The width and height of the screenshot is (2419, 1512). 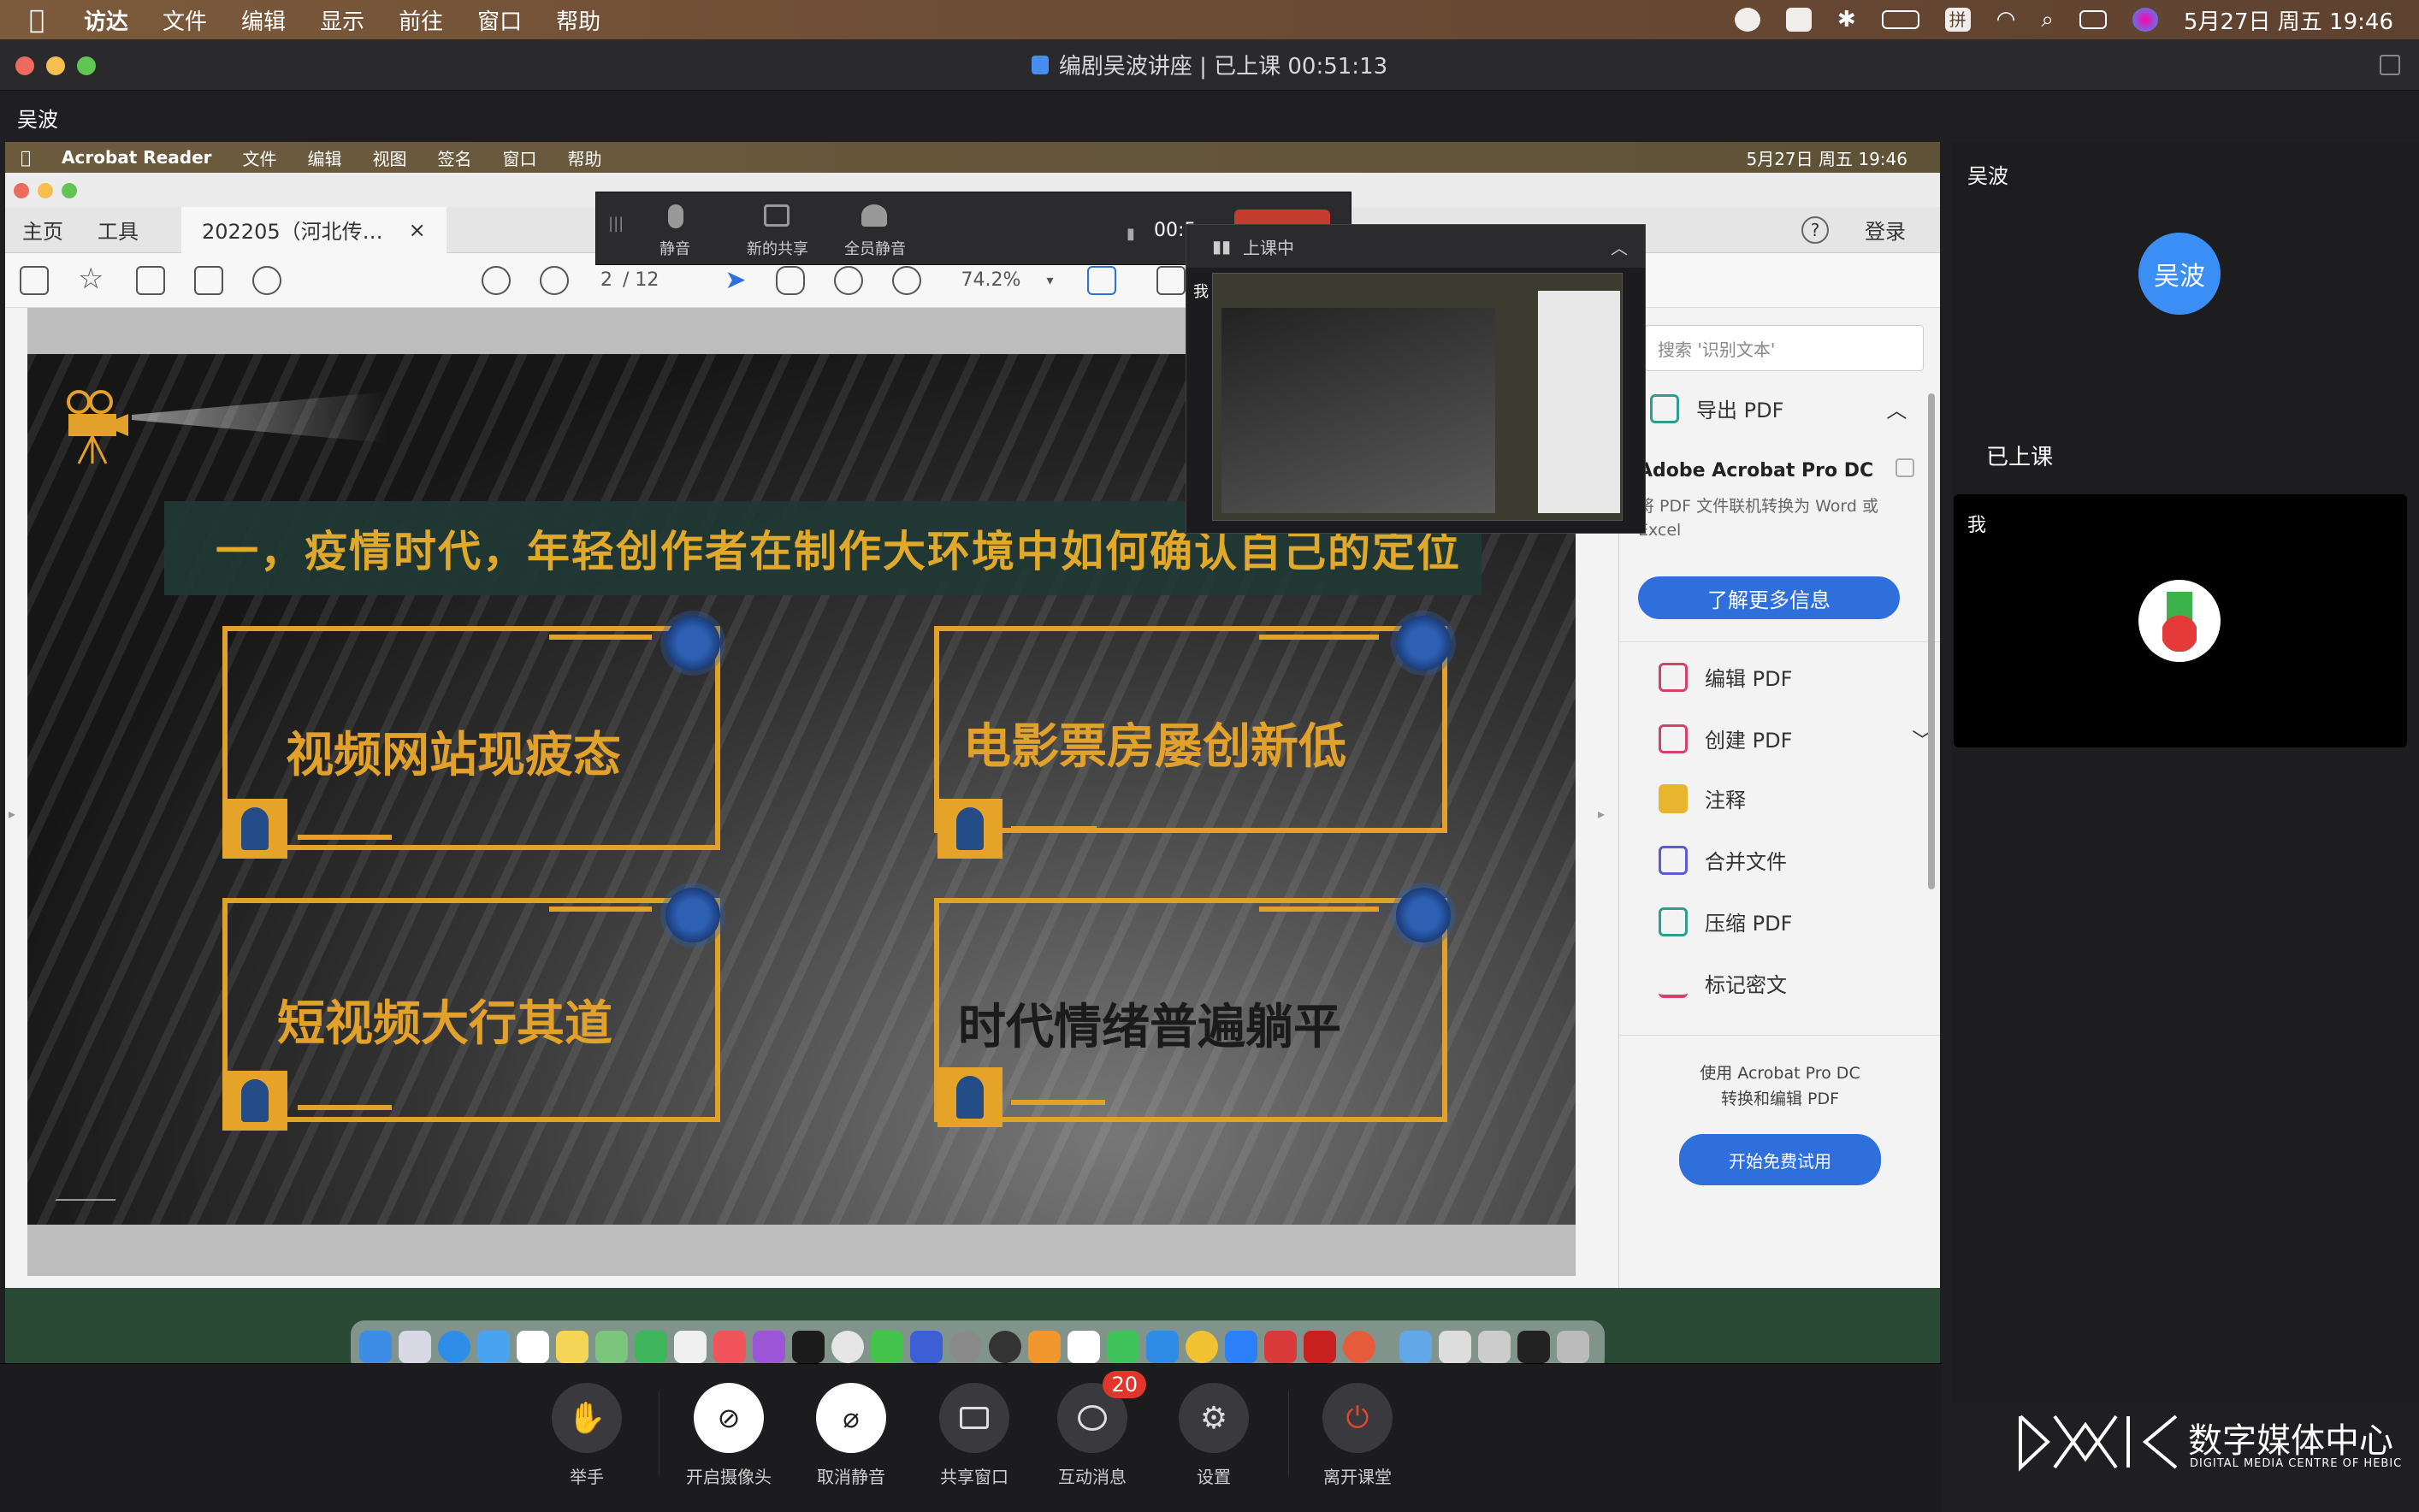 What do you see at coordinates (2179, 274) in the screenshot?
I see `host-avatar: 吴波` at bounding box center [2179, 274].